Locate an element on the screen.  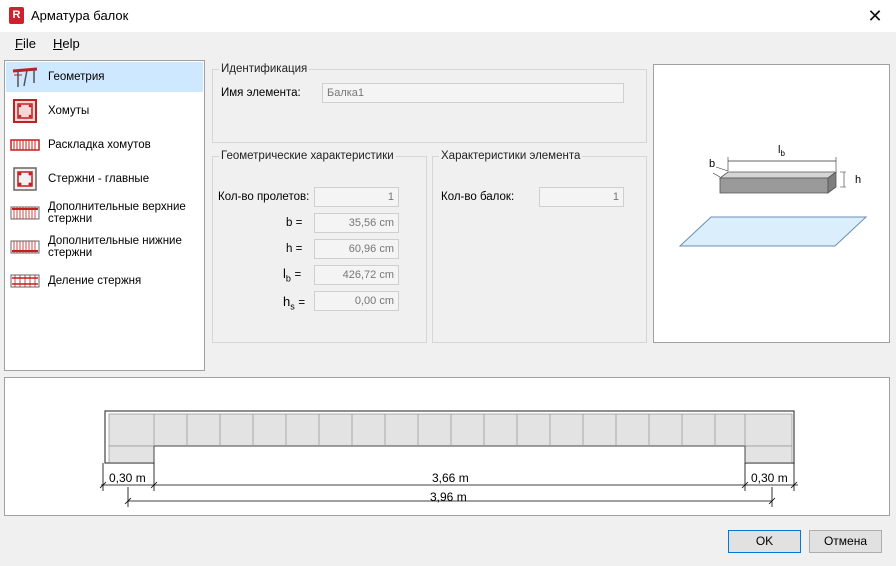
geometry-legend: Геометрические характеристики is located at coordinates (307, 156).